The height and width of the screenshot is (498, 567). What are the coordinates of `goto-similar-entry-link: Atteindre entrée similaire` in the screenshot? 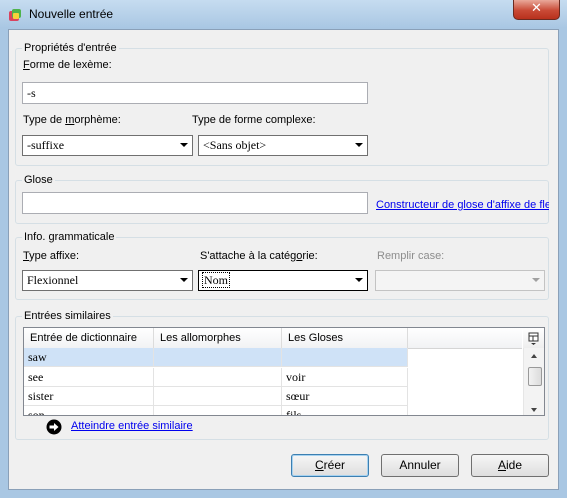 It's located at (132, 426).